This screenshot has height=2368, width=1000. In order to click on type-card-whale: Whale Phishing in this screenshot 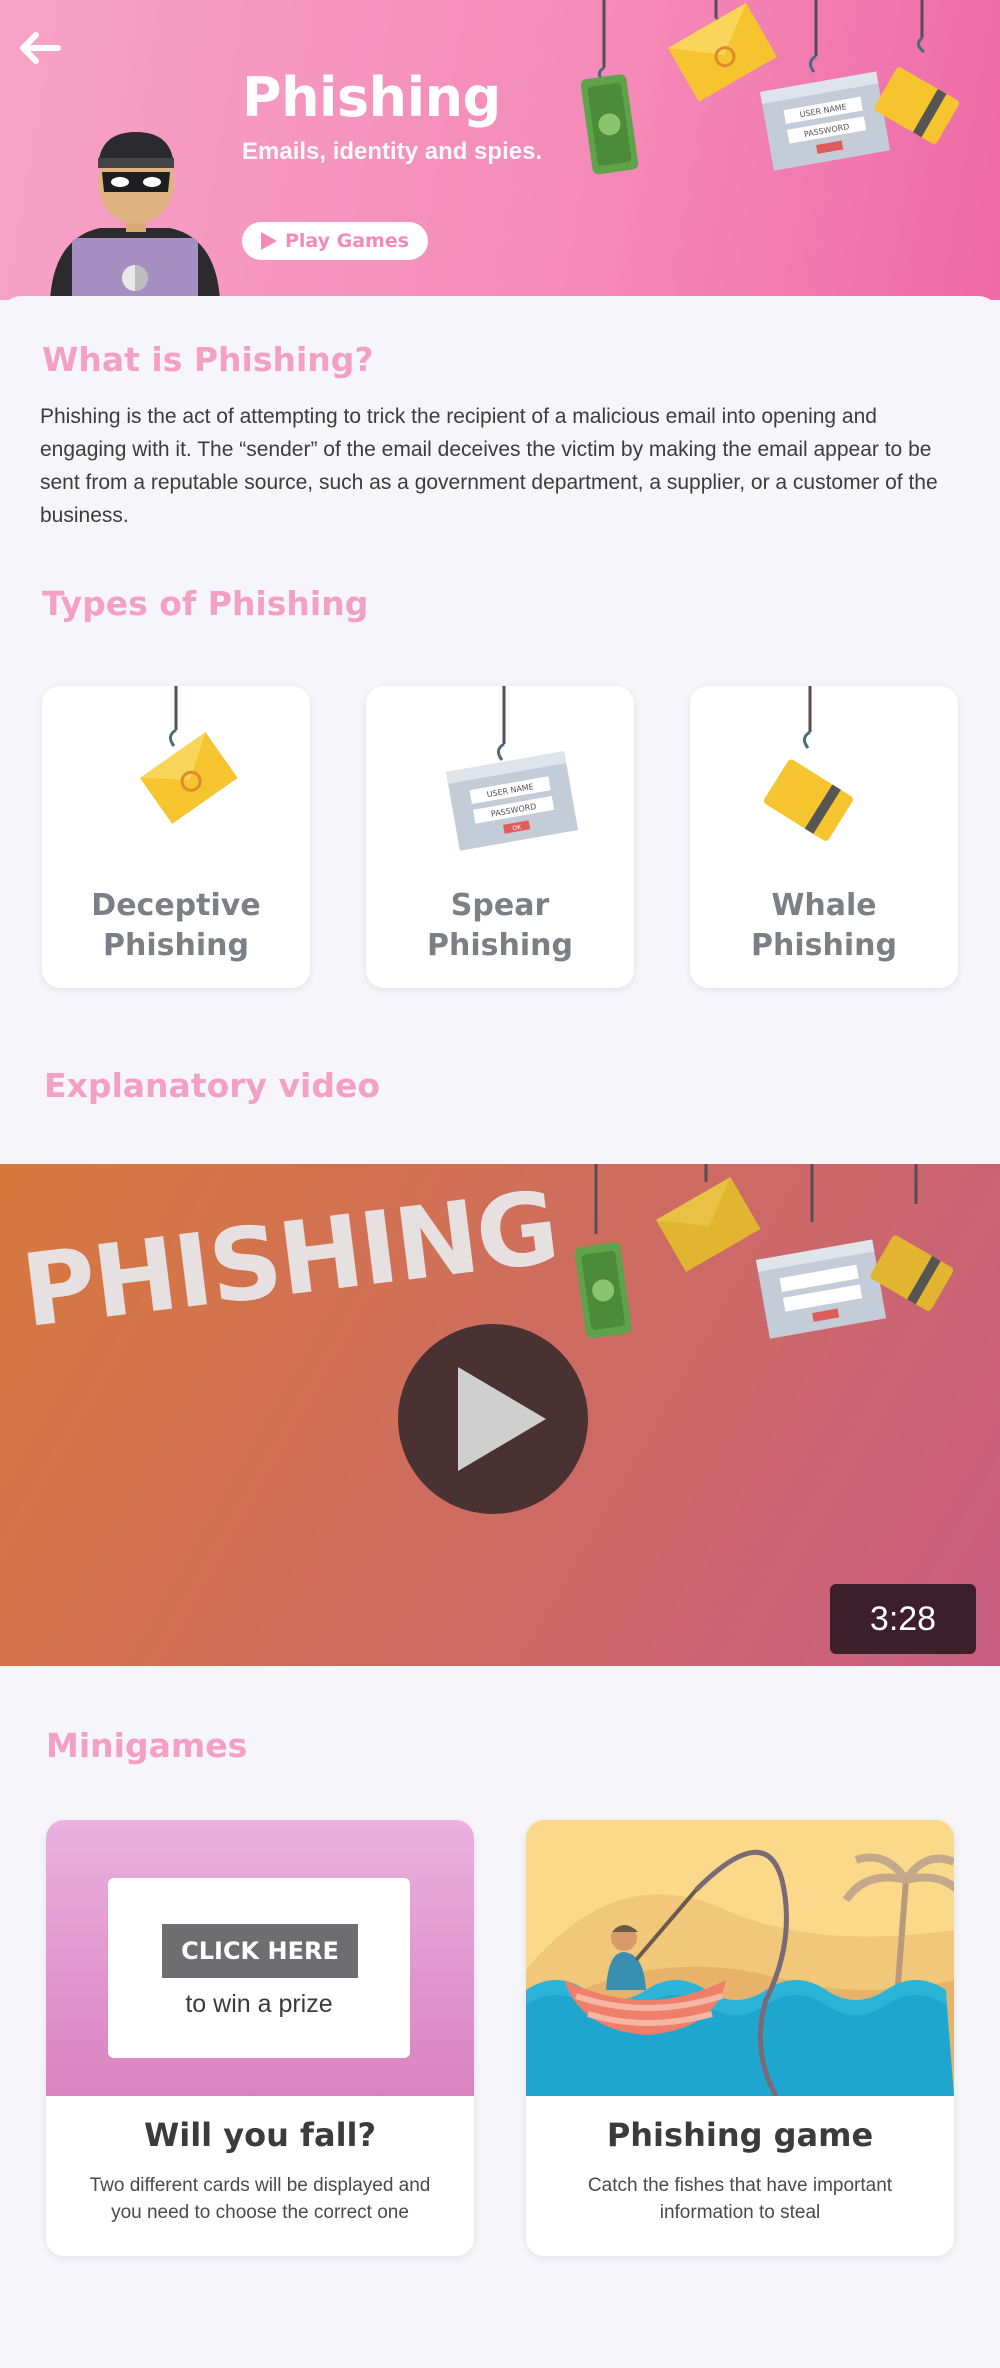, I will do `click(824, 837)`.